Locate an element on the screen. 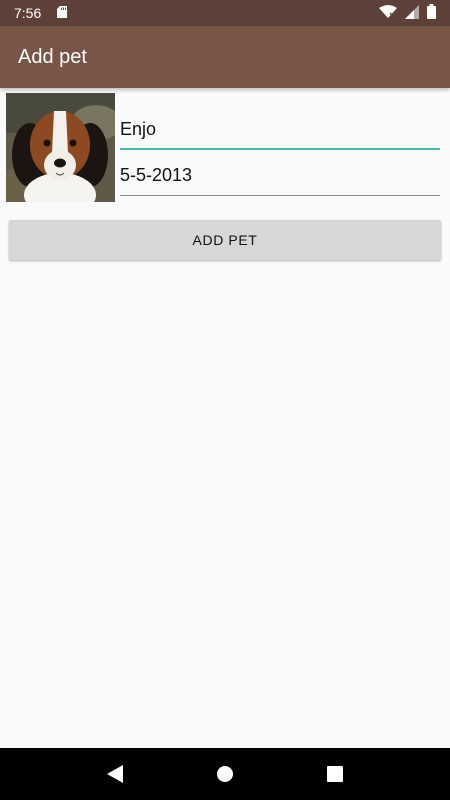 The width and height of the screenshot is (450, 800). cell-signal-icon is located at coordinates (412, 13).